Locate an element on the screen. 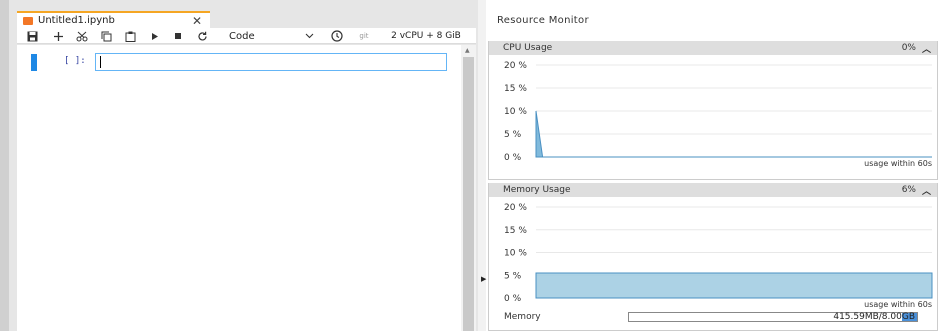  restart-icon is located at coordinates (202, 36).